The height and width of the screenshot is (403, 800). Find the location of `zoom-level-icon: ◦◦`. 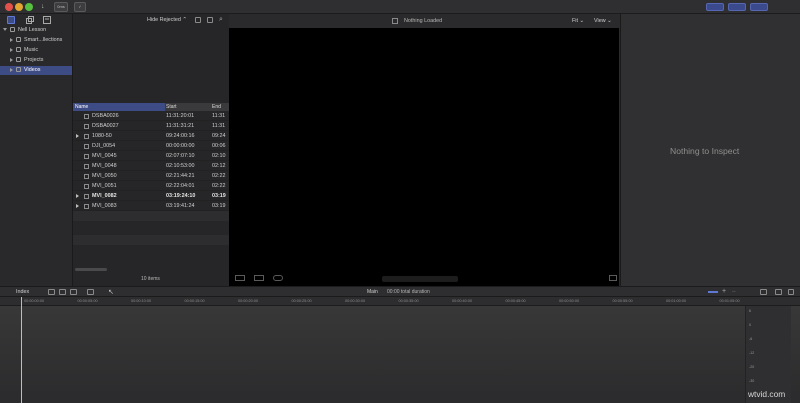

zoom-level-icon: ◦◦ is located at coordinates (734, 292).